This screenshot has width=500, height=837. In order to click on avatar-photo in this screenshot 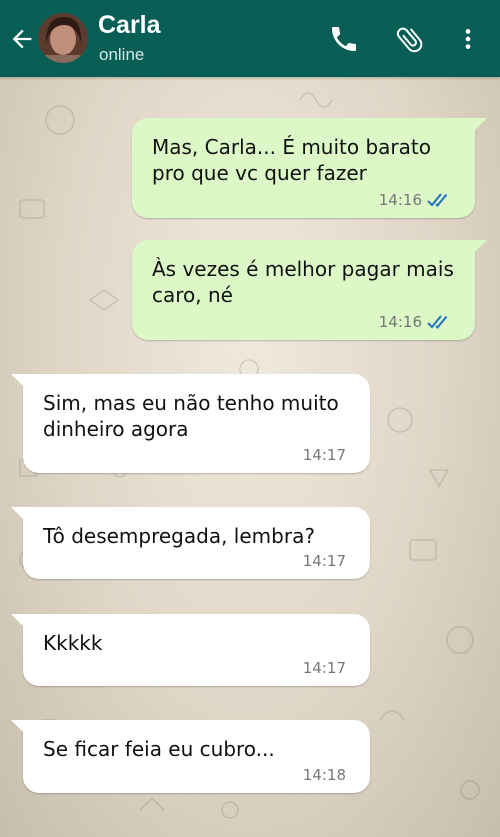, I will do `click(63, 38)`.